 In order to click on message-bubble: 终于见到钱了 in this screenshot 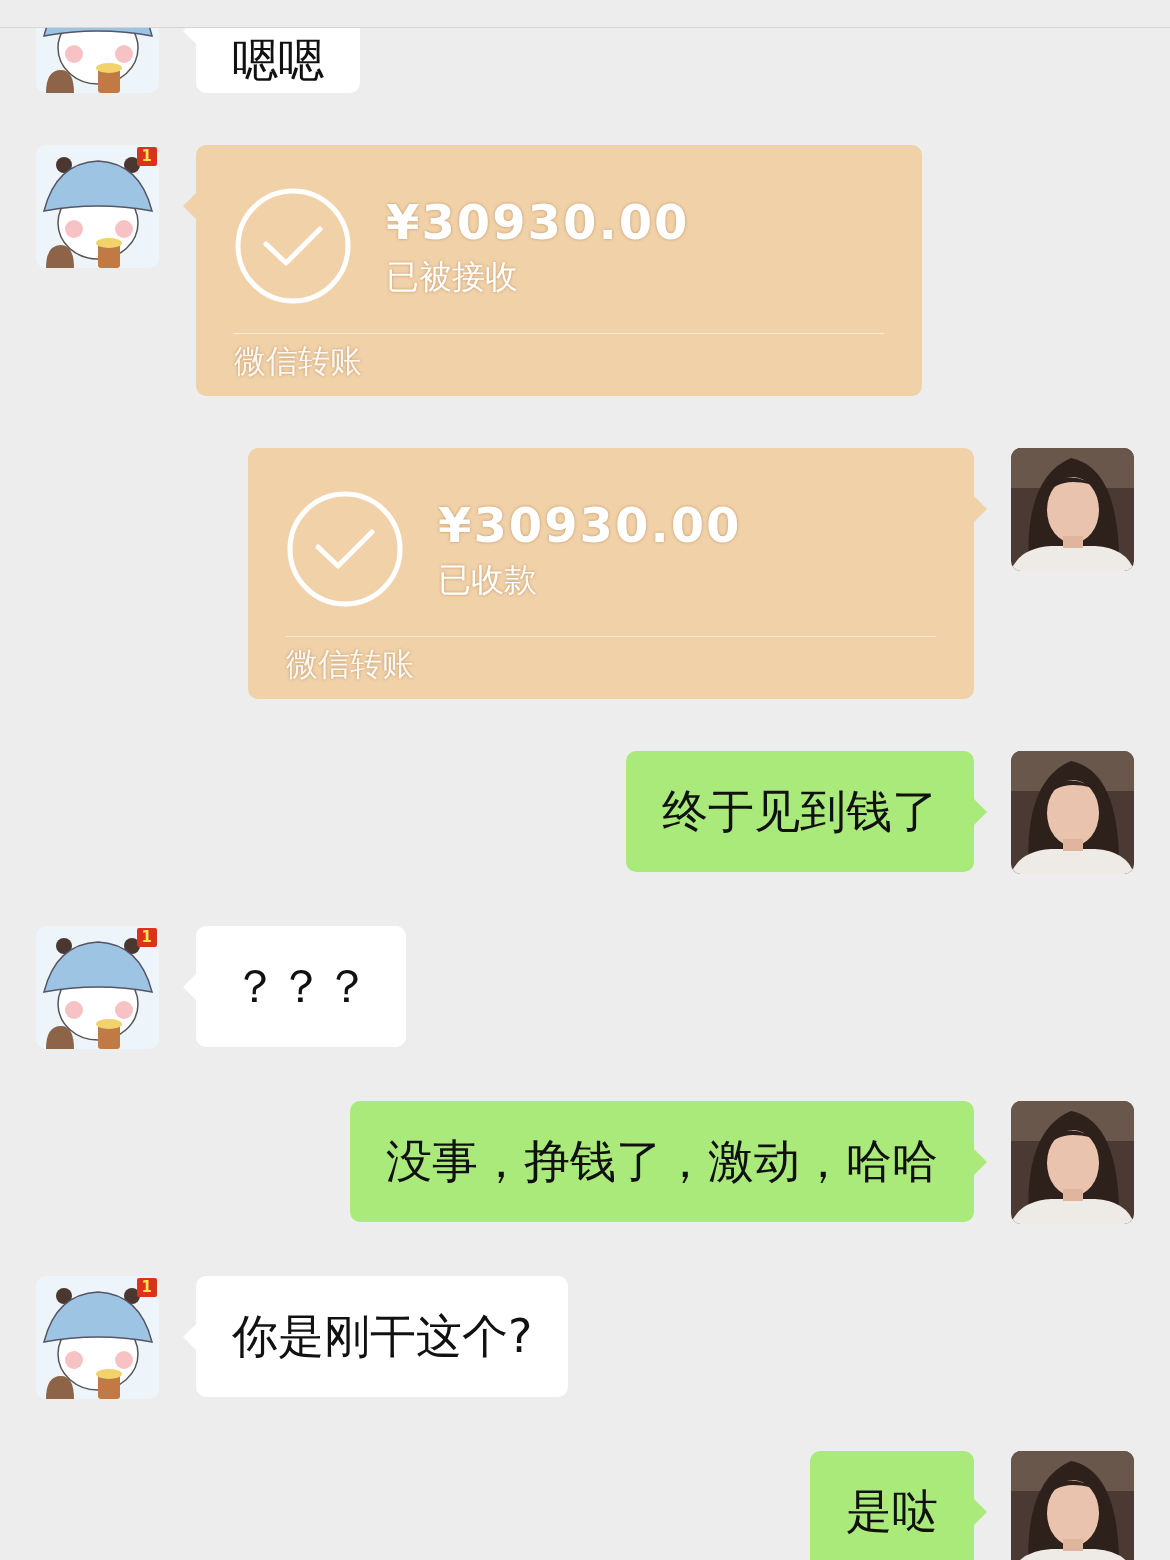, I will do `click(800, 812)`.